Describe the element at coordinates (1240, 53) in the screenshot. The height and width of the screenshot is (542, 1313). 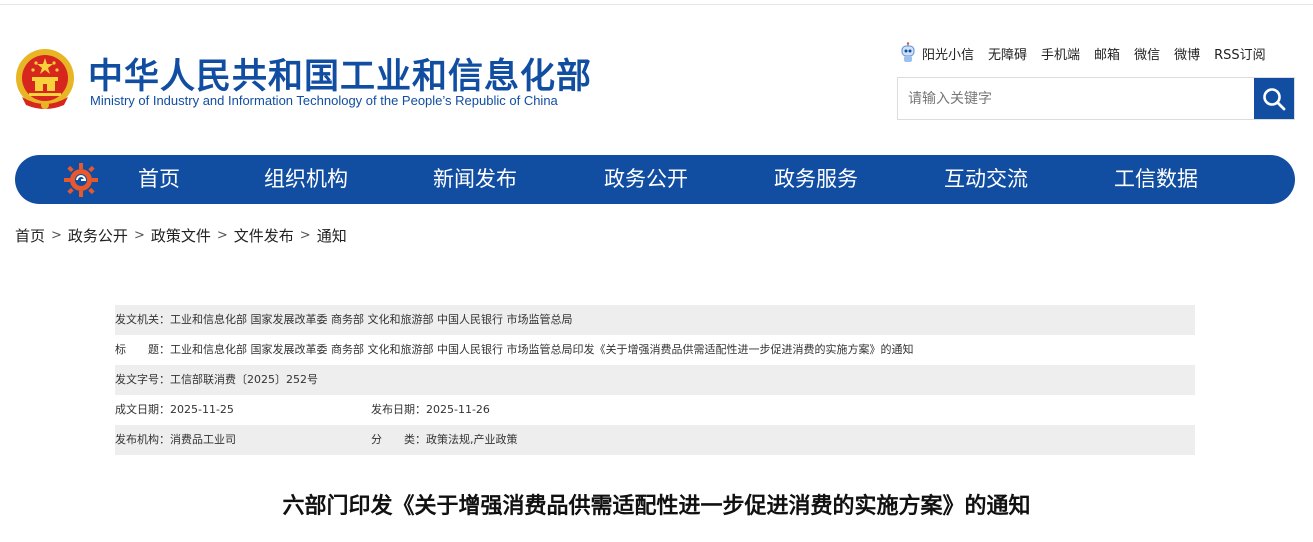
I see `link-rss: RSS订阅` at that location.